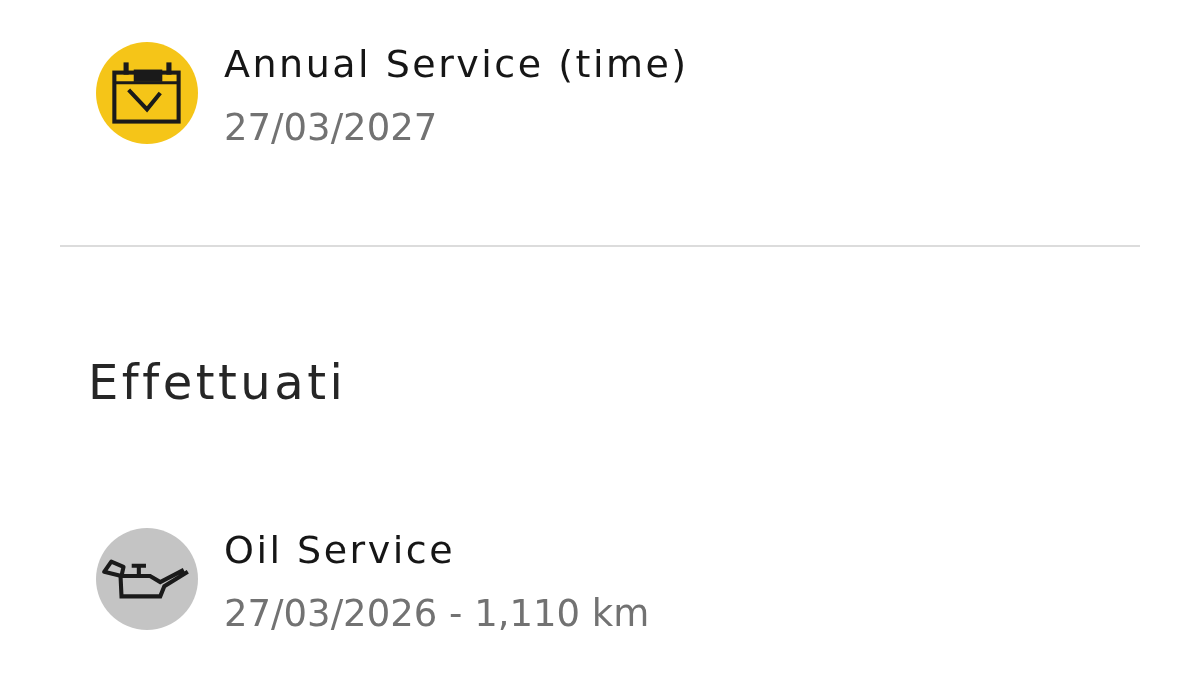 The image size is (1199, 674). What do you see at coordinates (331, 128) in the screenshot?
I see `service-date: 27/03/2027` at bounding box center [331, 128].